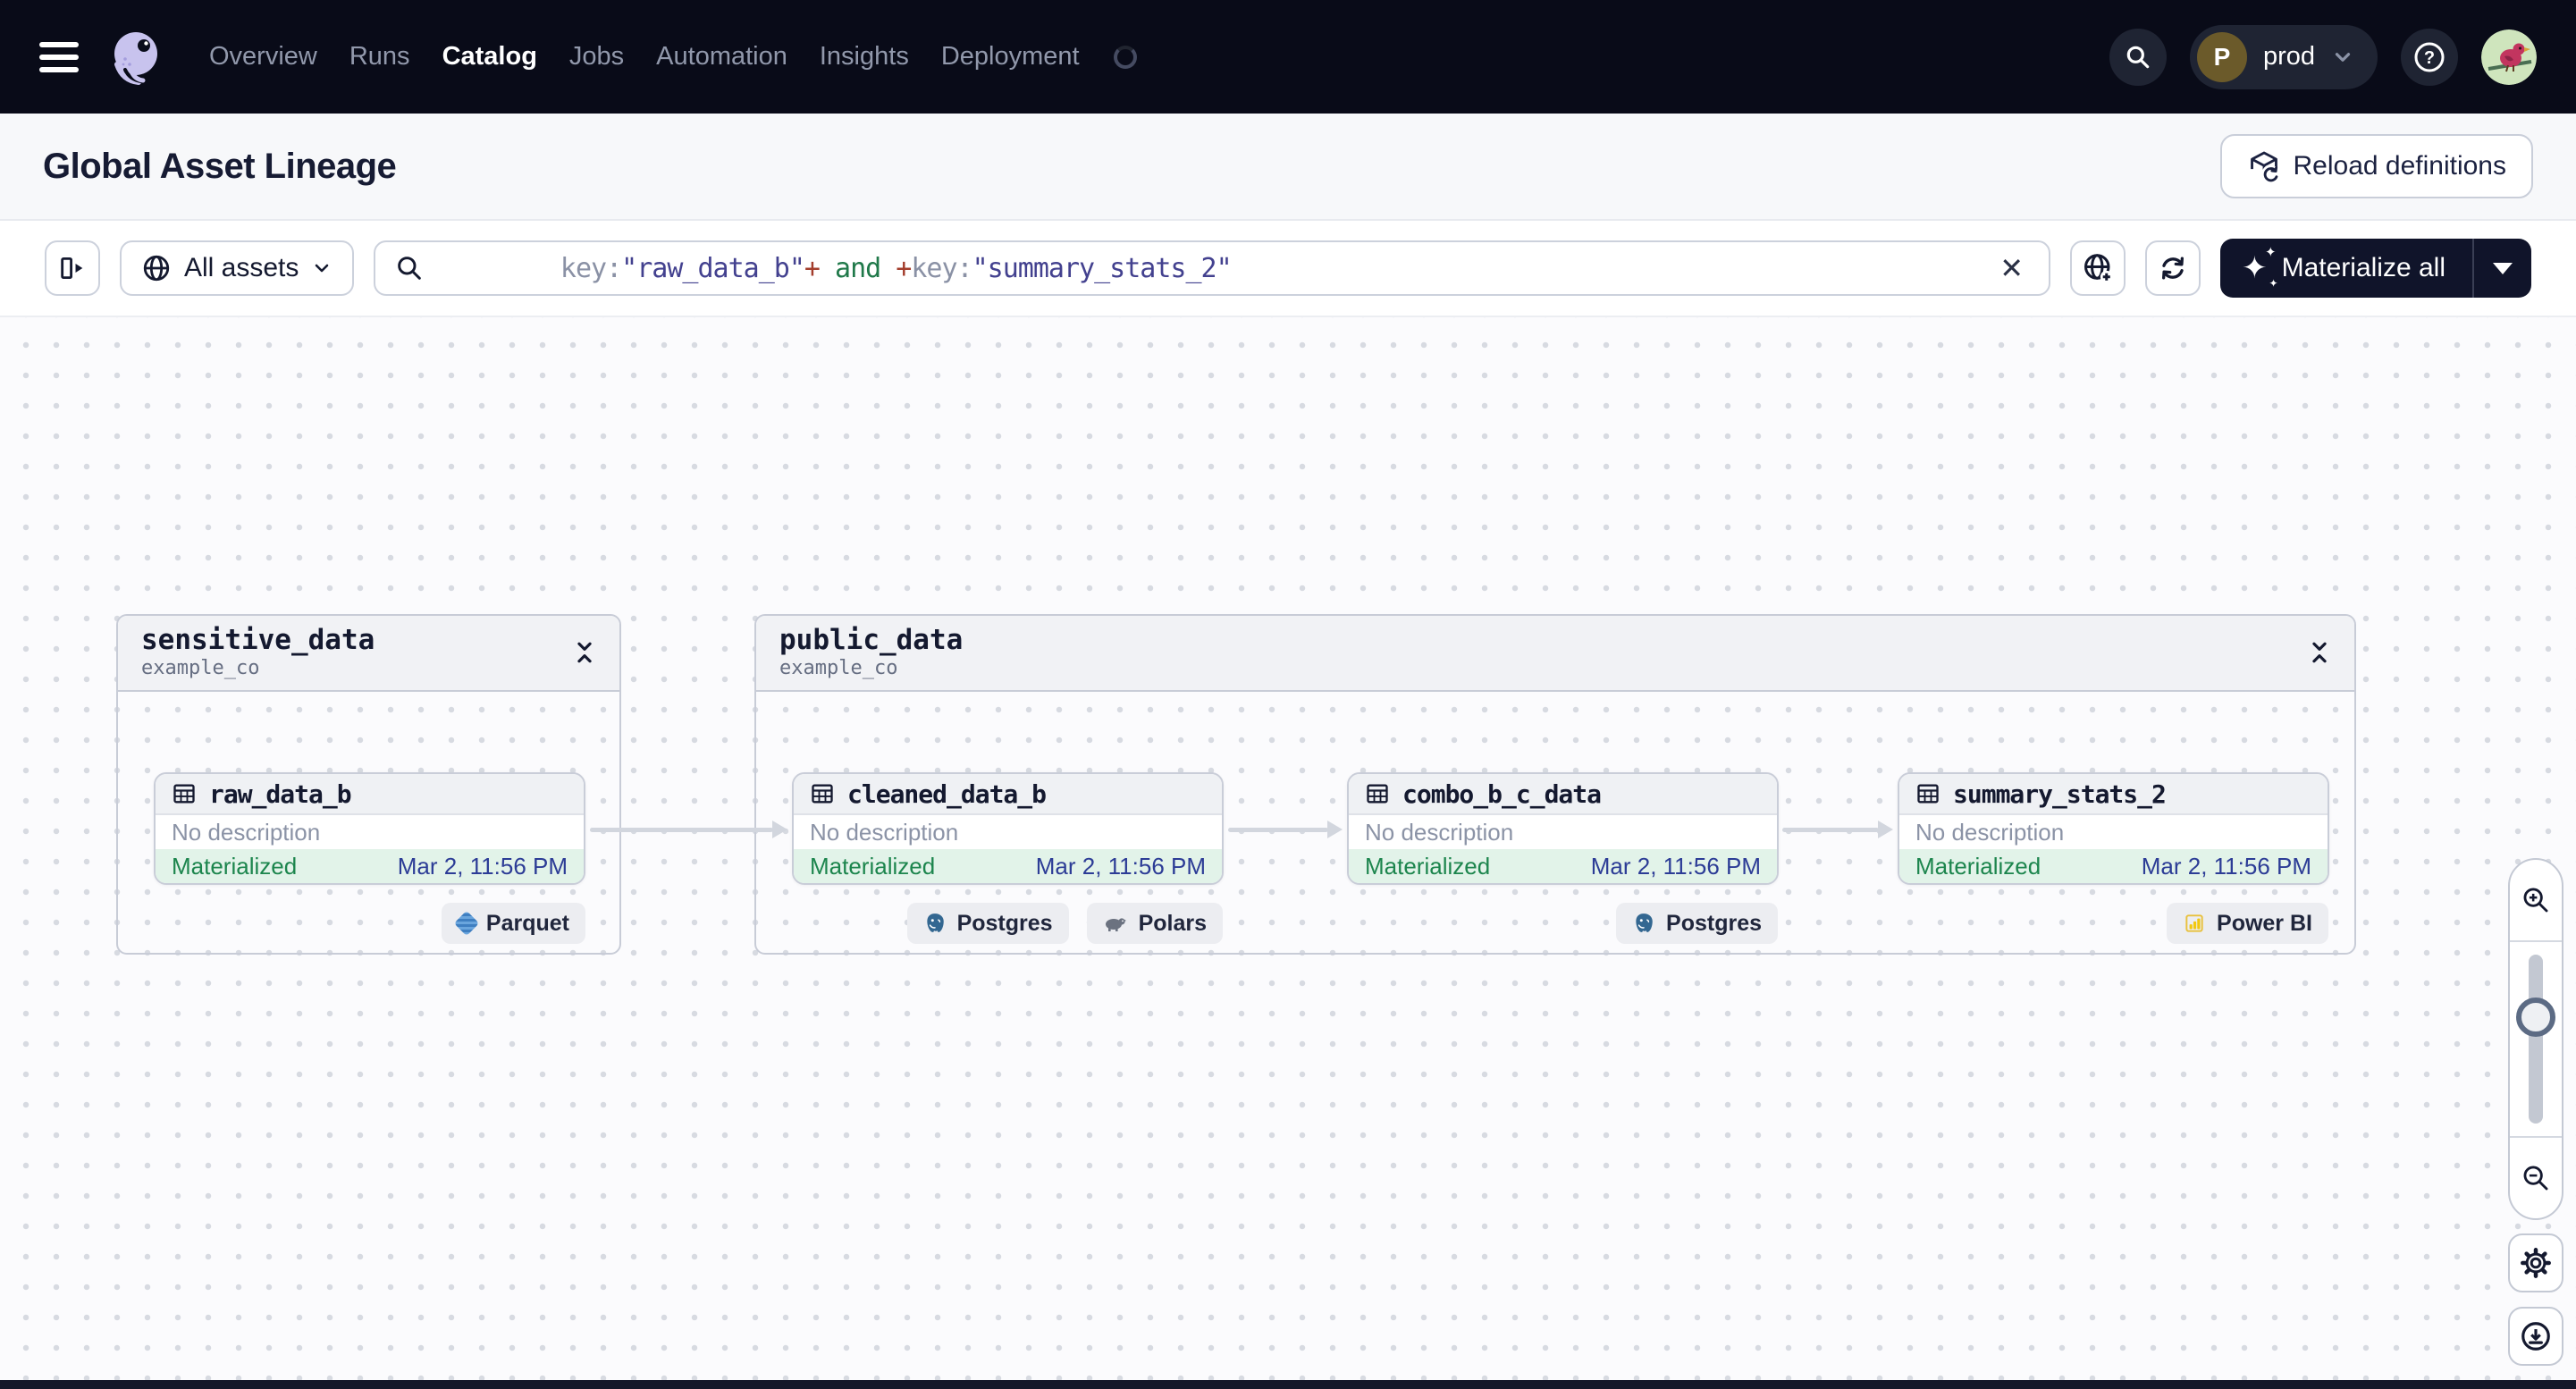  I want to click on materialize-split-button: ✦ ✦ ✦ Materialize all, so click(2375, 268).